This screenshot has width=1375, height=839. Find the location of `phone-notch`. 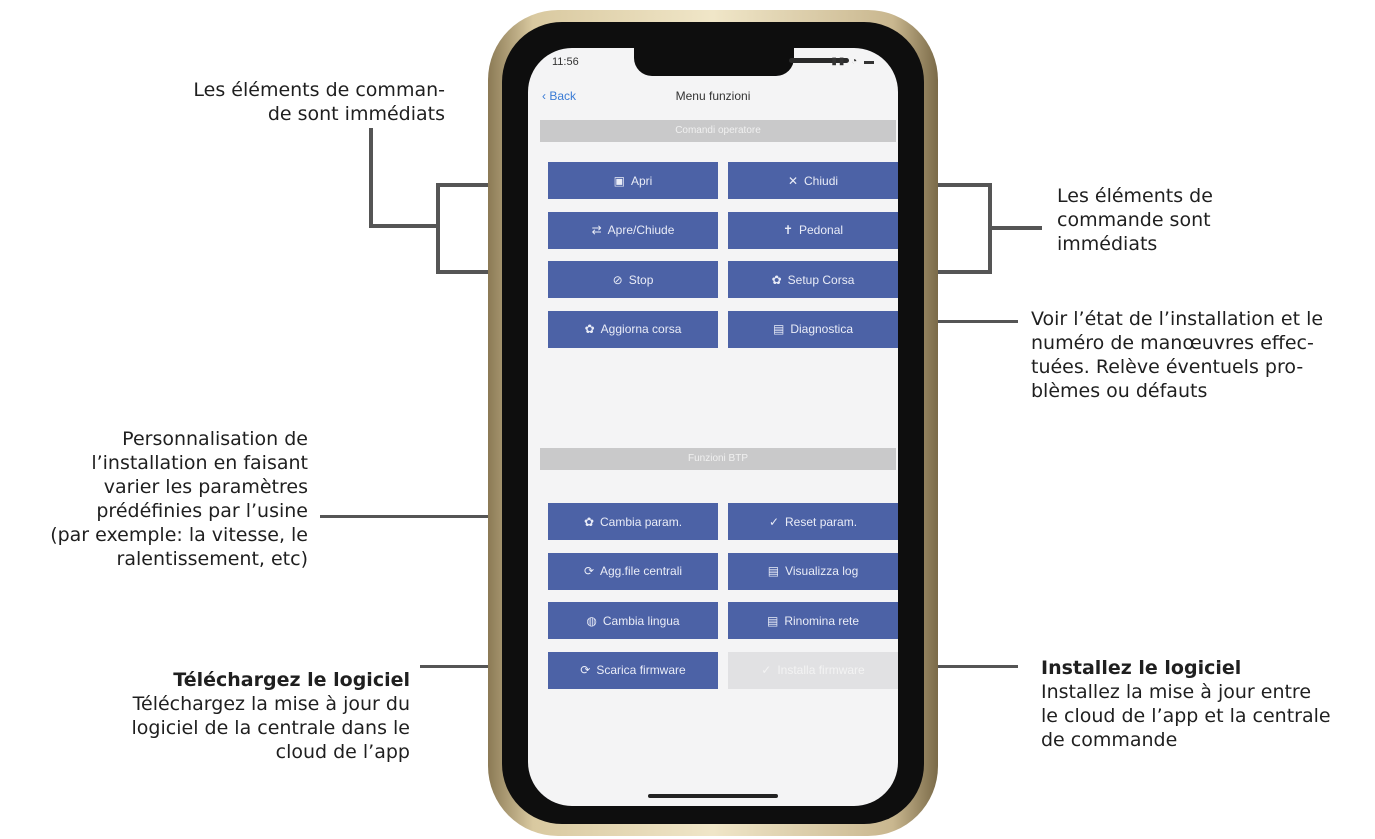

phone-notch is located at coordinates (741, 62).